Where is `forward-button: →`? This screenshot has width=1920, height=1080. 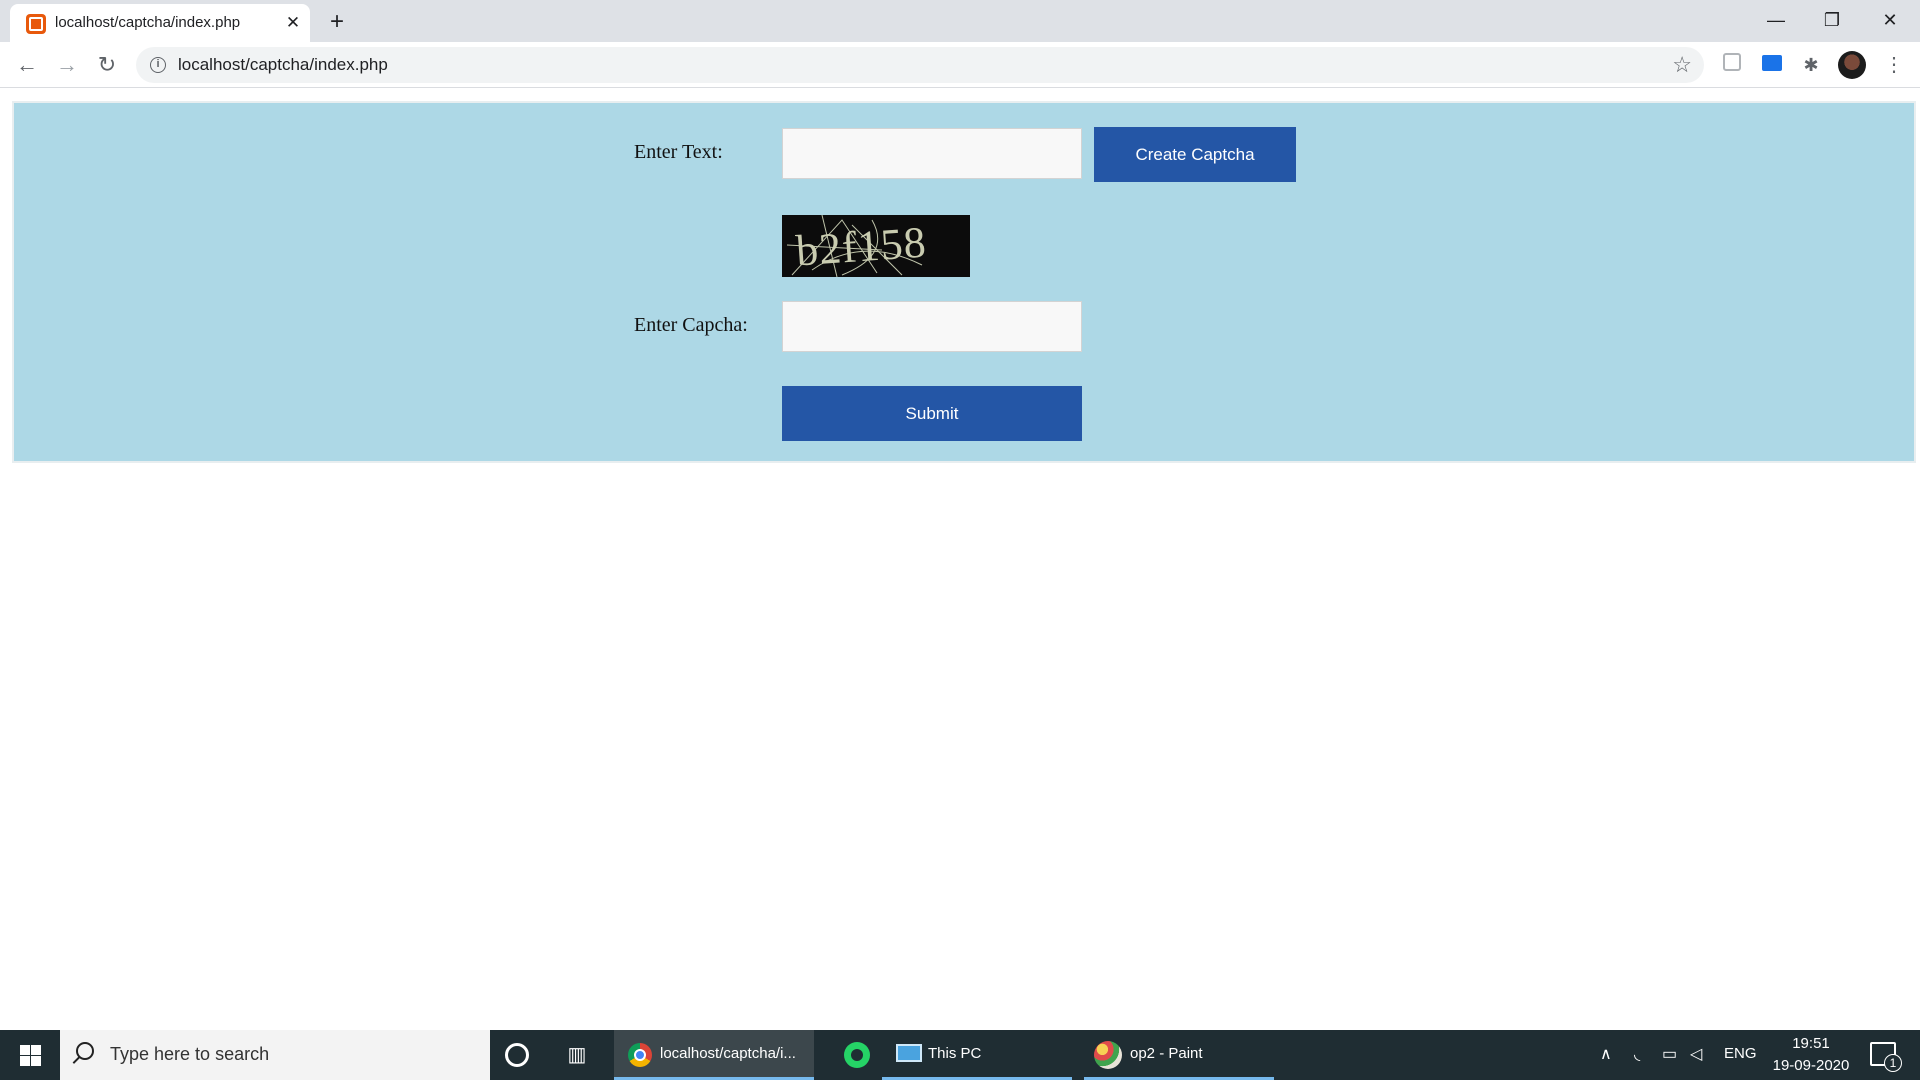
forward-button: → is located at coordinates (67, 65).